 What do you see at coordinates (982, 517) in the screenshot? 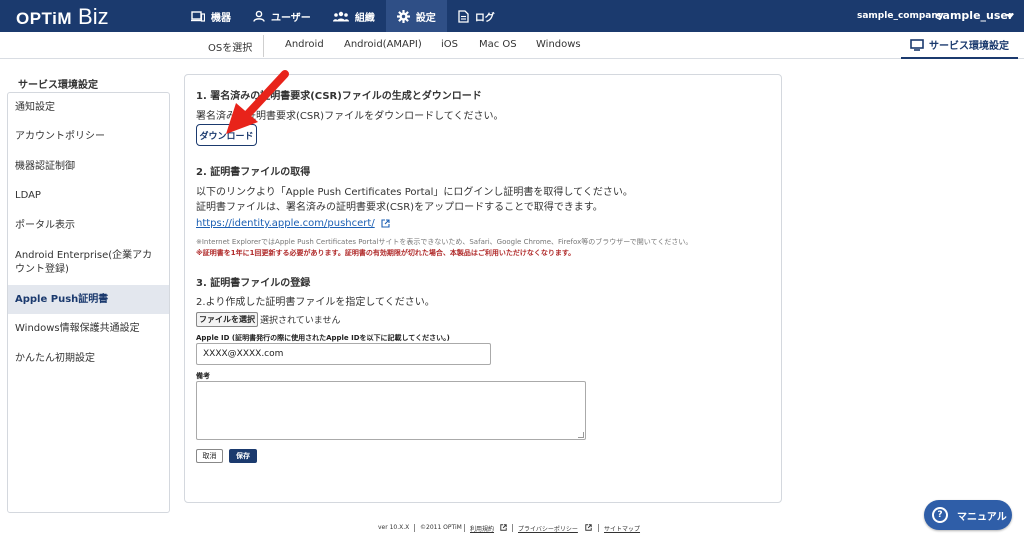
I see `manual-label: マニュアル` at bounding box center [982, 517].